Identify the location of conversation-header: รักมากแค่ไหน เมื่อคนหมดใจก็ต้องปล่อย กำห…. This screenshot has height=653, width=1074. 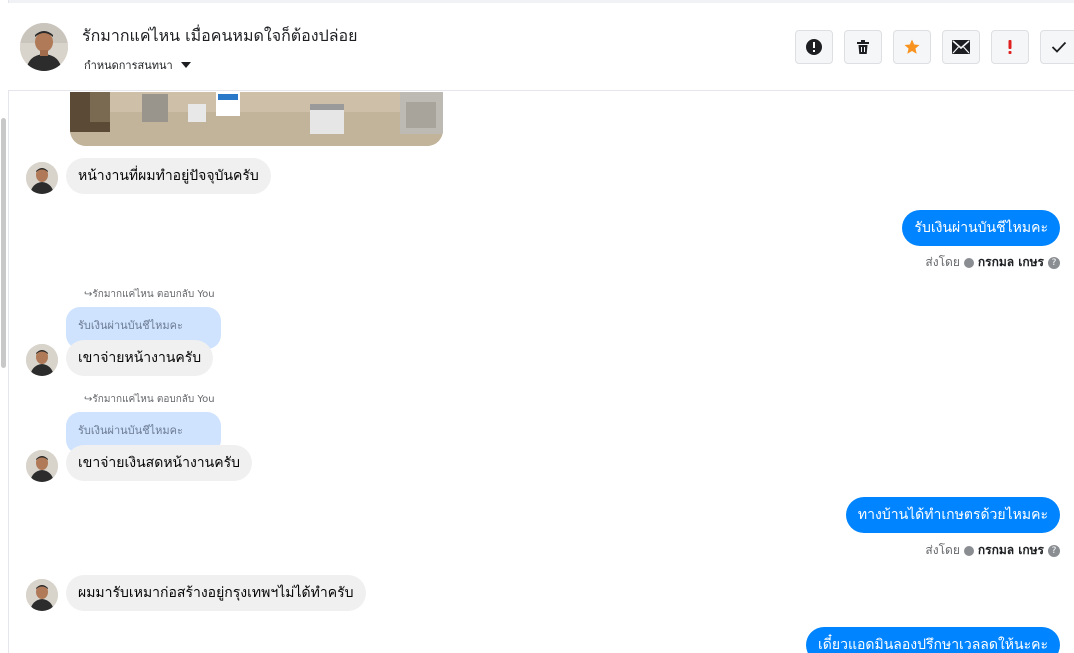
(541, 47).